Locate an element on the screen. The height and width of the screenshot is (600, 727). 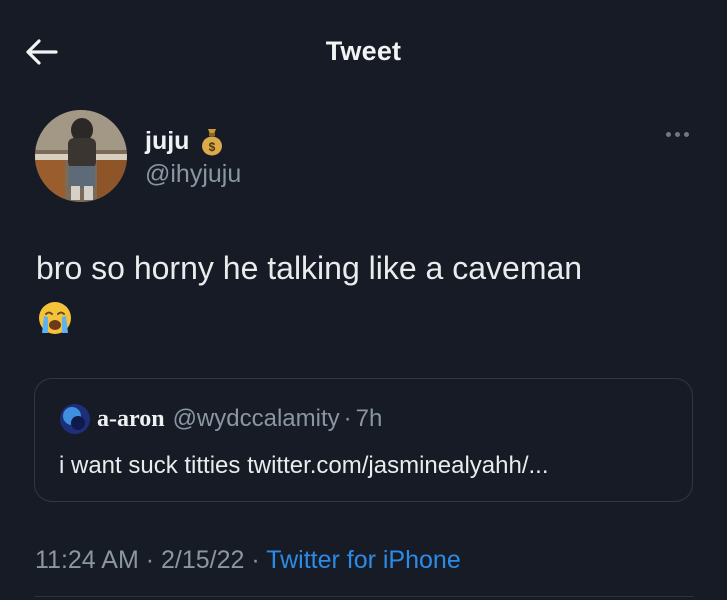
author-handle: @ihyjuju is located at coordinates (193, 174).